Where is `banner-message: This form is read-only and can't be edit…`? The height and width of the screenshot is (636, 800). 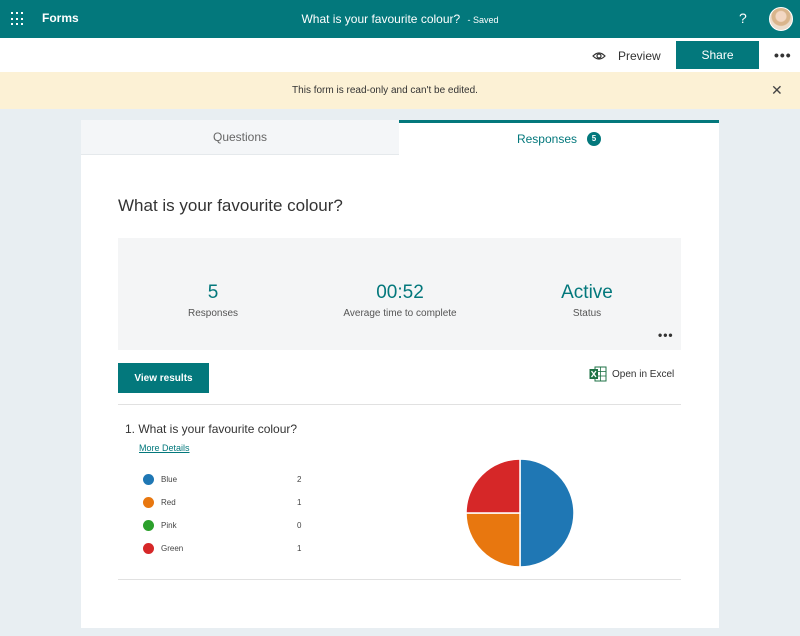
banner-message: This form is read-only and can't be edit… is located at coordinates (385, 90).